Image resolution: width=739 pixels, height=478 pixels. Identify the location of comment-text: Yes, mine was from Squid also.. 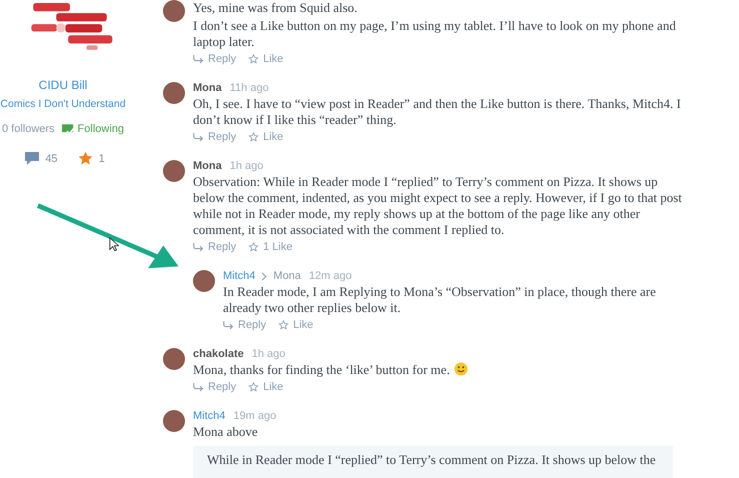
(275, 8).